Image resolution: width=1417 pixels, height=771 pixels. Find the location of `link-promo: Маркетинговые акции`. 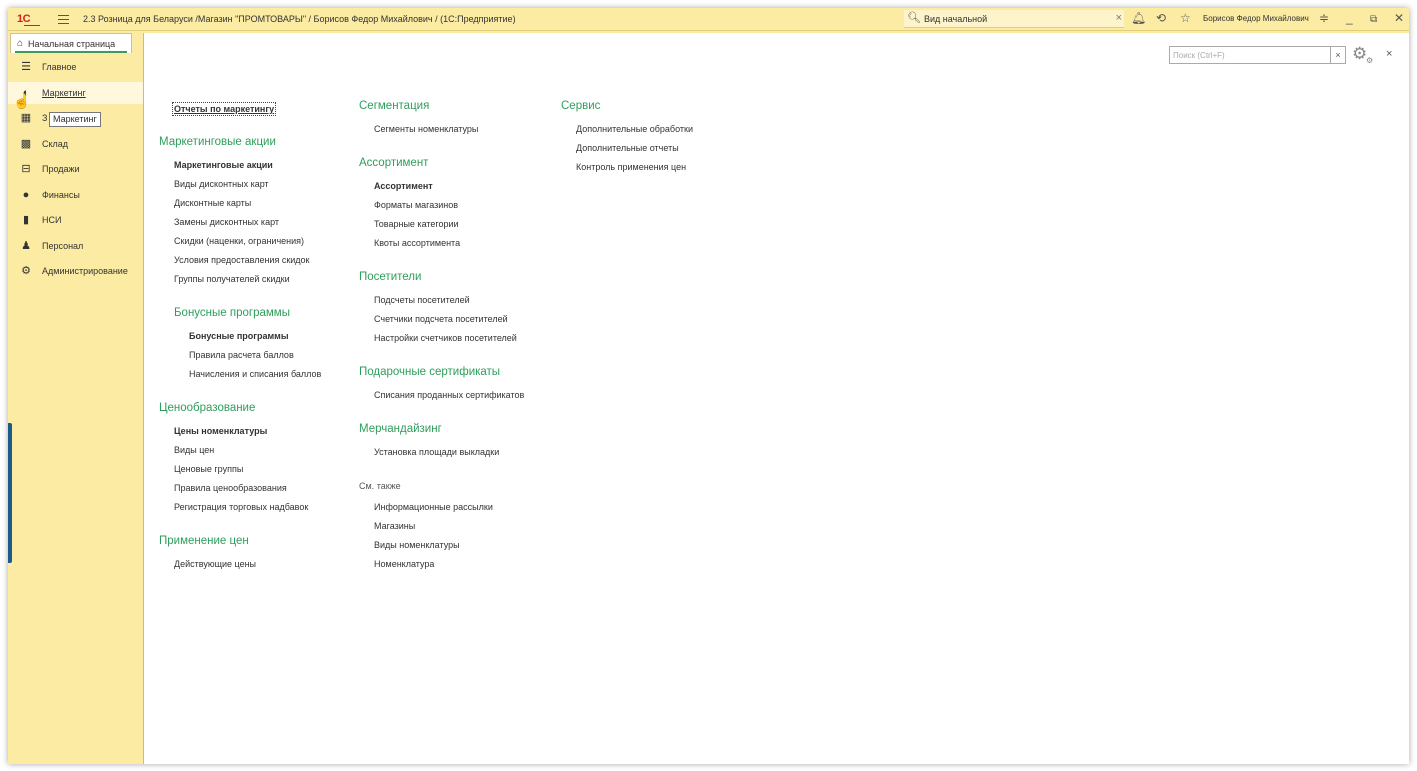

link-promo: Маркетинговые акции is located at coordinates (223, 165).